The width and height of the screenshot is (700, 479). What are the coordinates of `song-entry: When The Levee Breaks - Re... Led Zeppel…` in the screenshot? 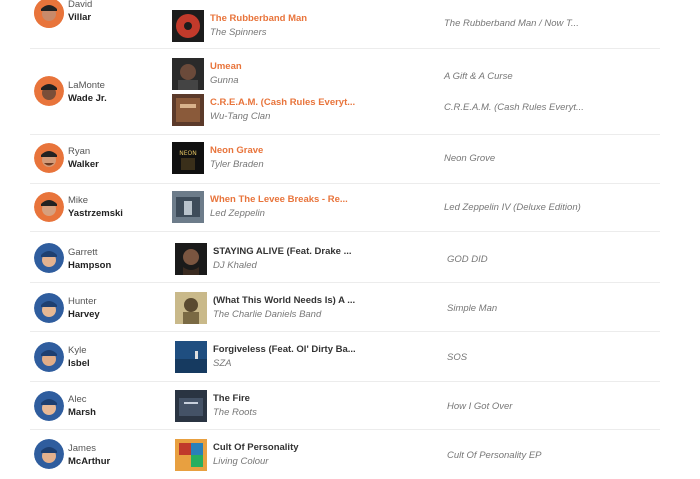 It's located at (307, 207).